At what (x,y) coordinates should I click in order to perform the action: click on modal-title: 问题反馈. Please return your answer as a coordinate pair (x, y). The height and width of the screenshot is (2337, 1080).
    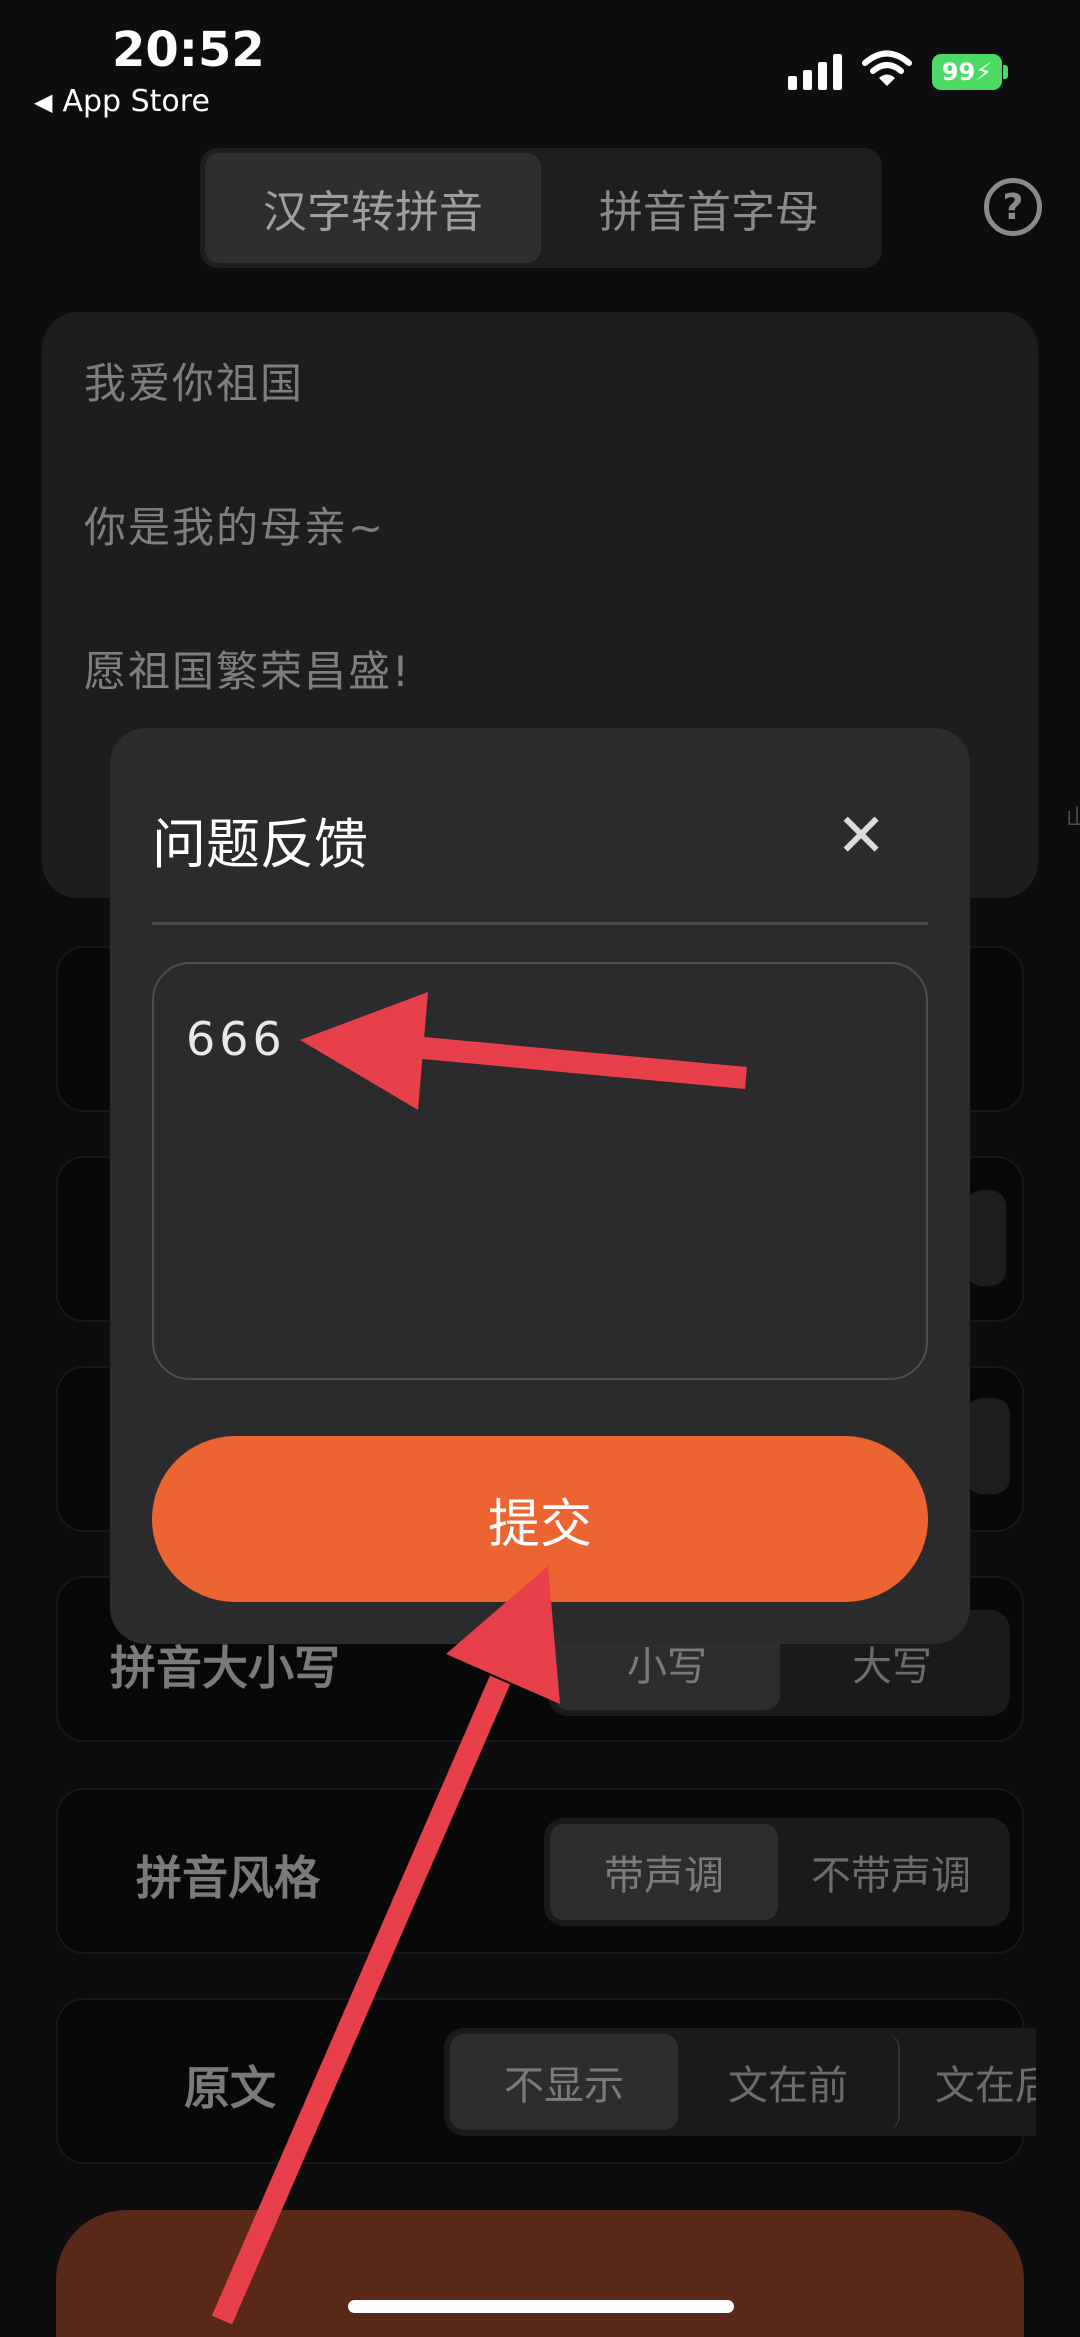
    Looking at the image, I should click on (260, 844).